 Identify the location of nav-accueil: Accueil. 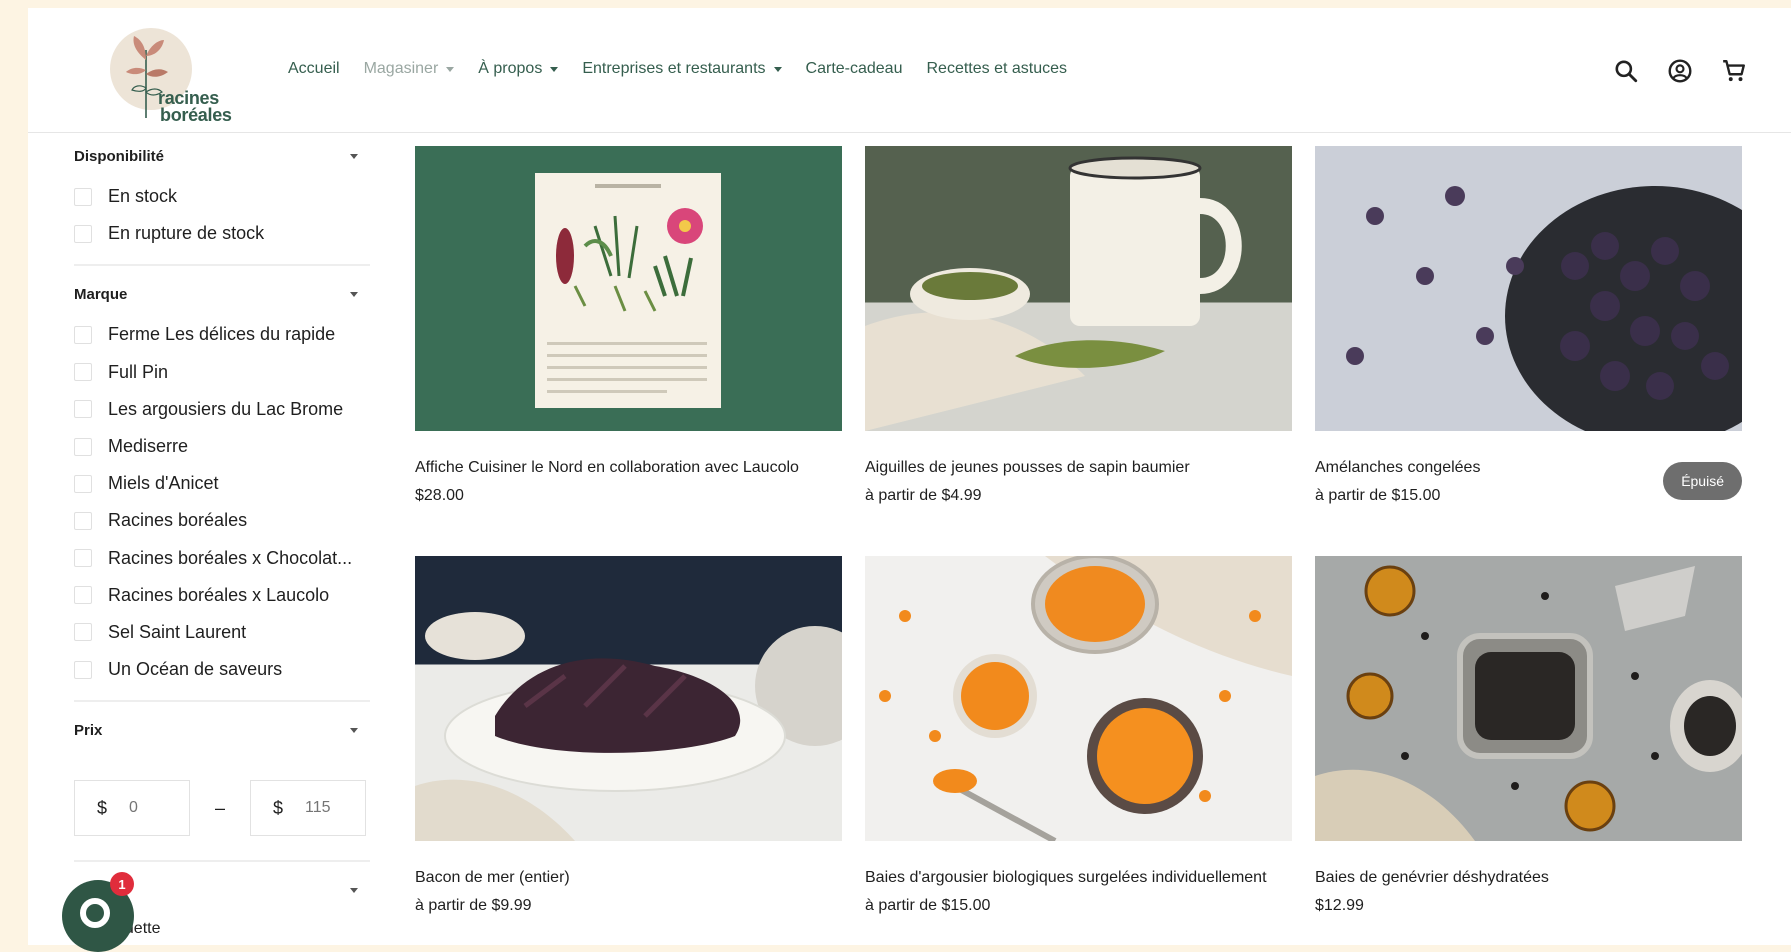
(314, 69).